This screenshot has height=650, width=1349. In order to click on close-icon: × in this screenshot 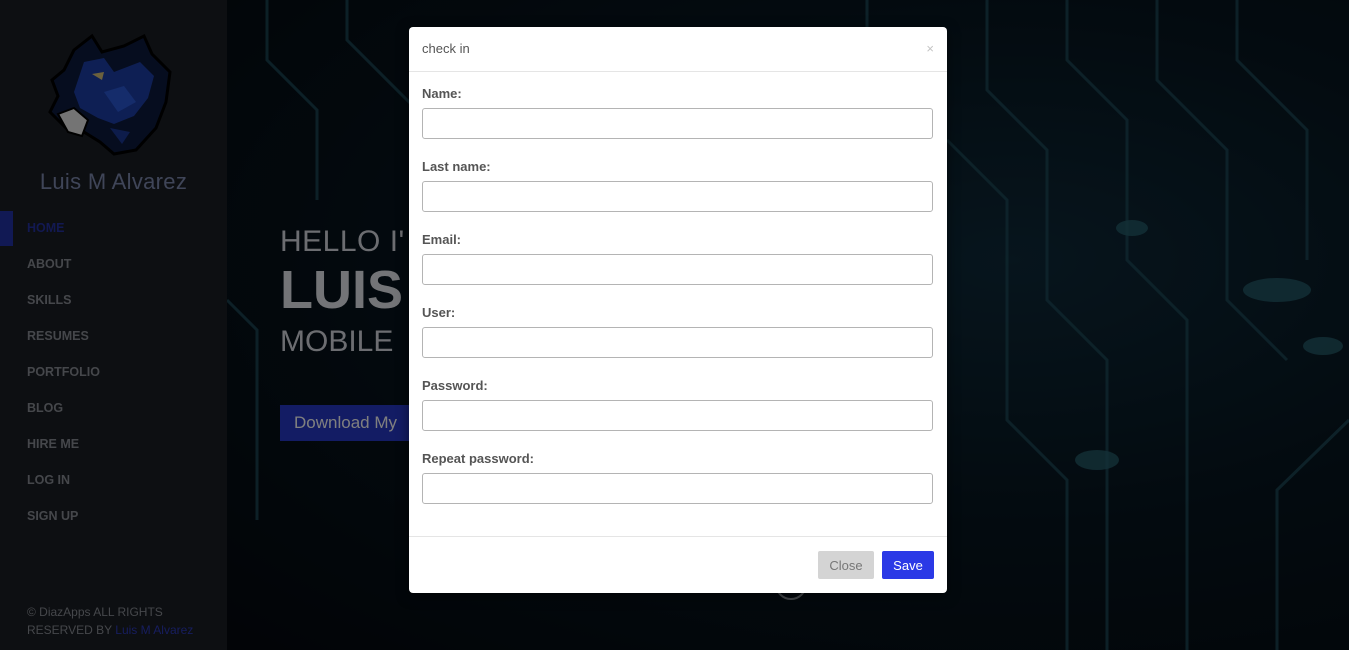, I will do `click(930, 49)`.